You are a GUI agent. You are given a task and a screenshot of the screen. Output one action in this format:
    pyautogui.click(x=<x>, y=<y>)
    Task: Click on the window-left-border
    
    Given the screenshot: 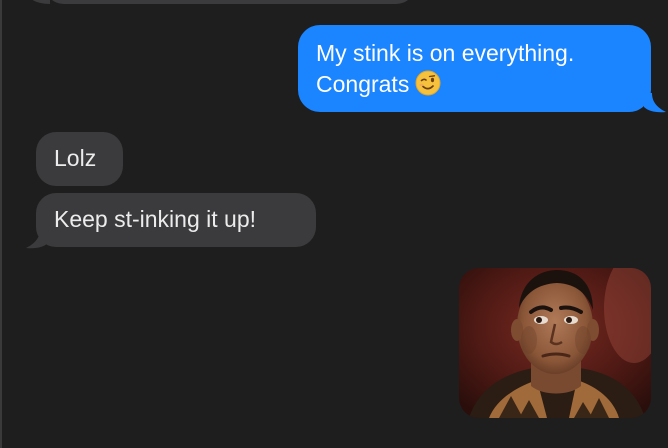 What is the action you would take?
    pyautogui.click(x=1, y=224)
    